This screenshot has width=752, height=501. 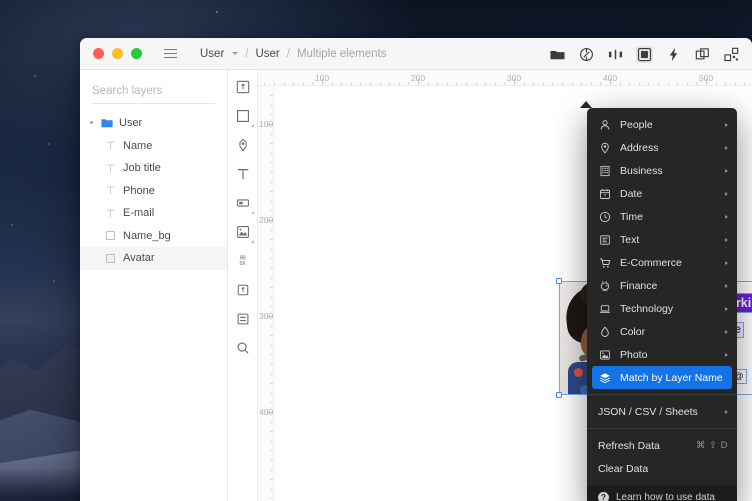 I want to click on text-lines-icon, so click(x=604, y=239).